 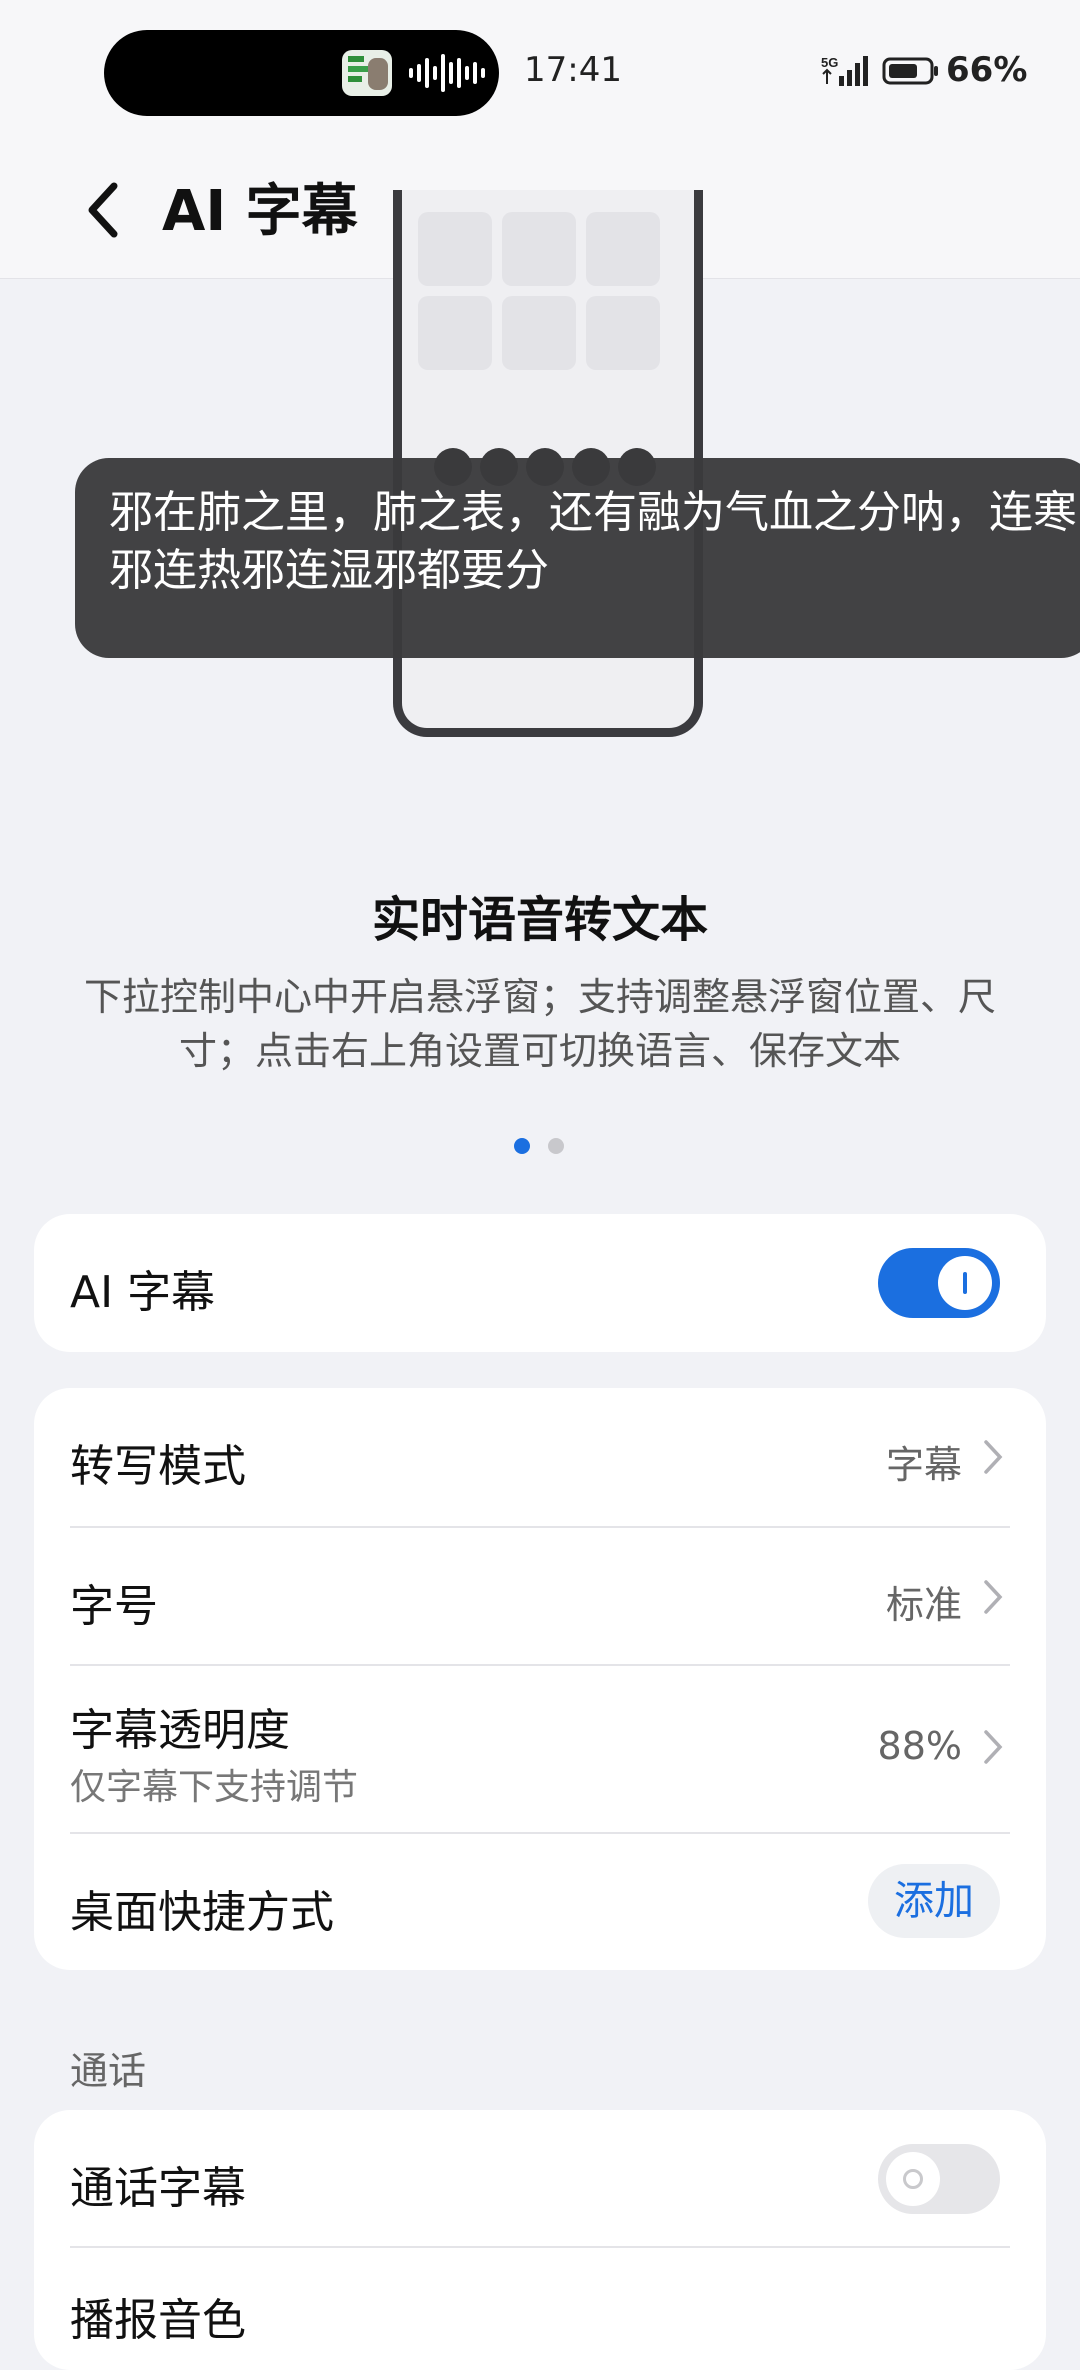 I want to click on battery-percent: 66%, so click(x=987, y=70).